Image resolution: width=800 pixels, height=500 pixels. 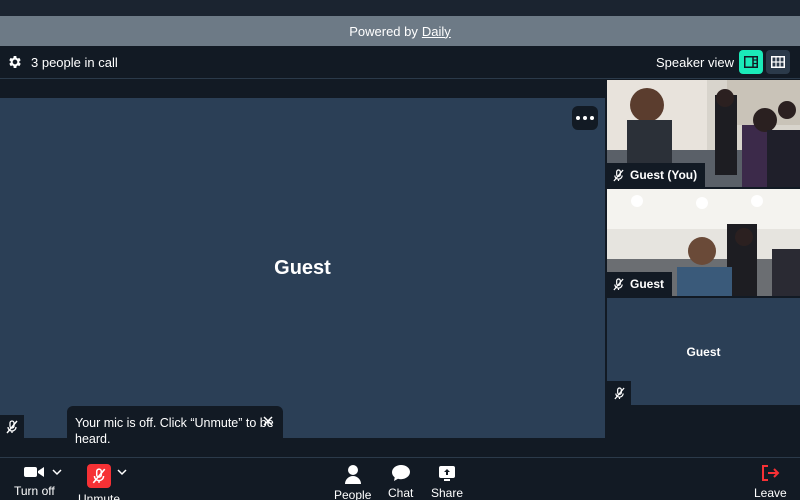 I want to click on people-button: People, so click(x=352, y=482).